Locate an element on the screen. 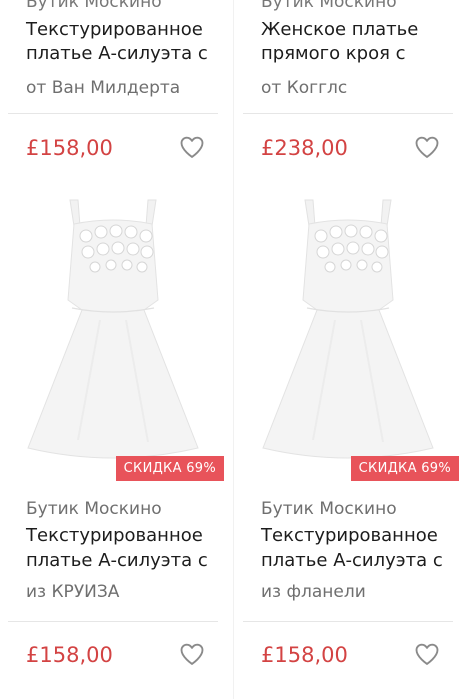 Image resolution: width=466 pixels, height=699 pixels. product-subtitle: от Ван Милдерта is located at coordinates (103, 88).